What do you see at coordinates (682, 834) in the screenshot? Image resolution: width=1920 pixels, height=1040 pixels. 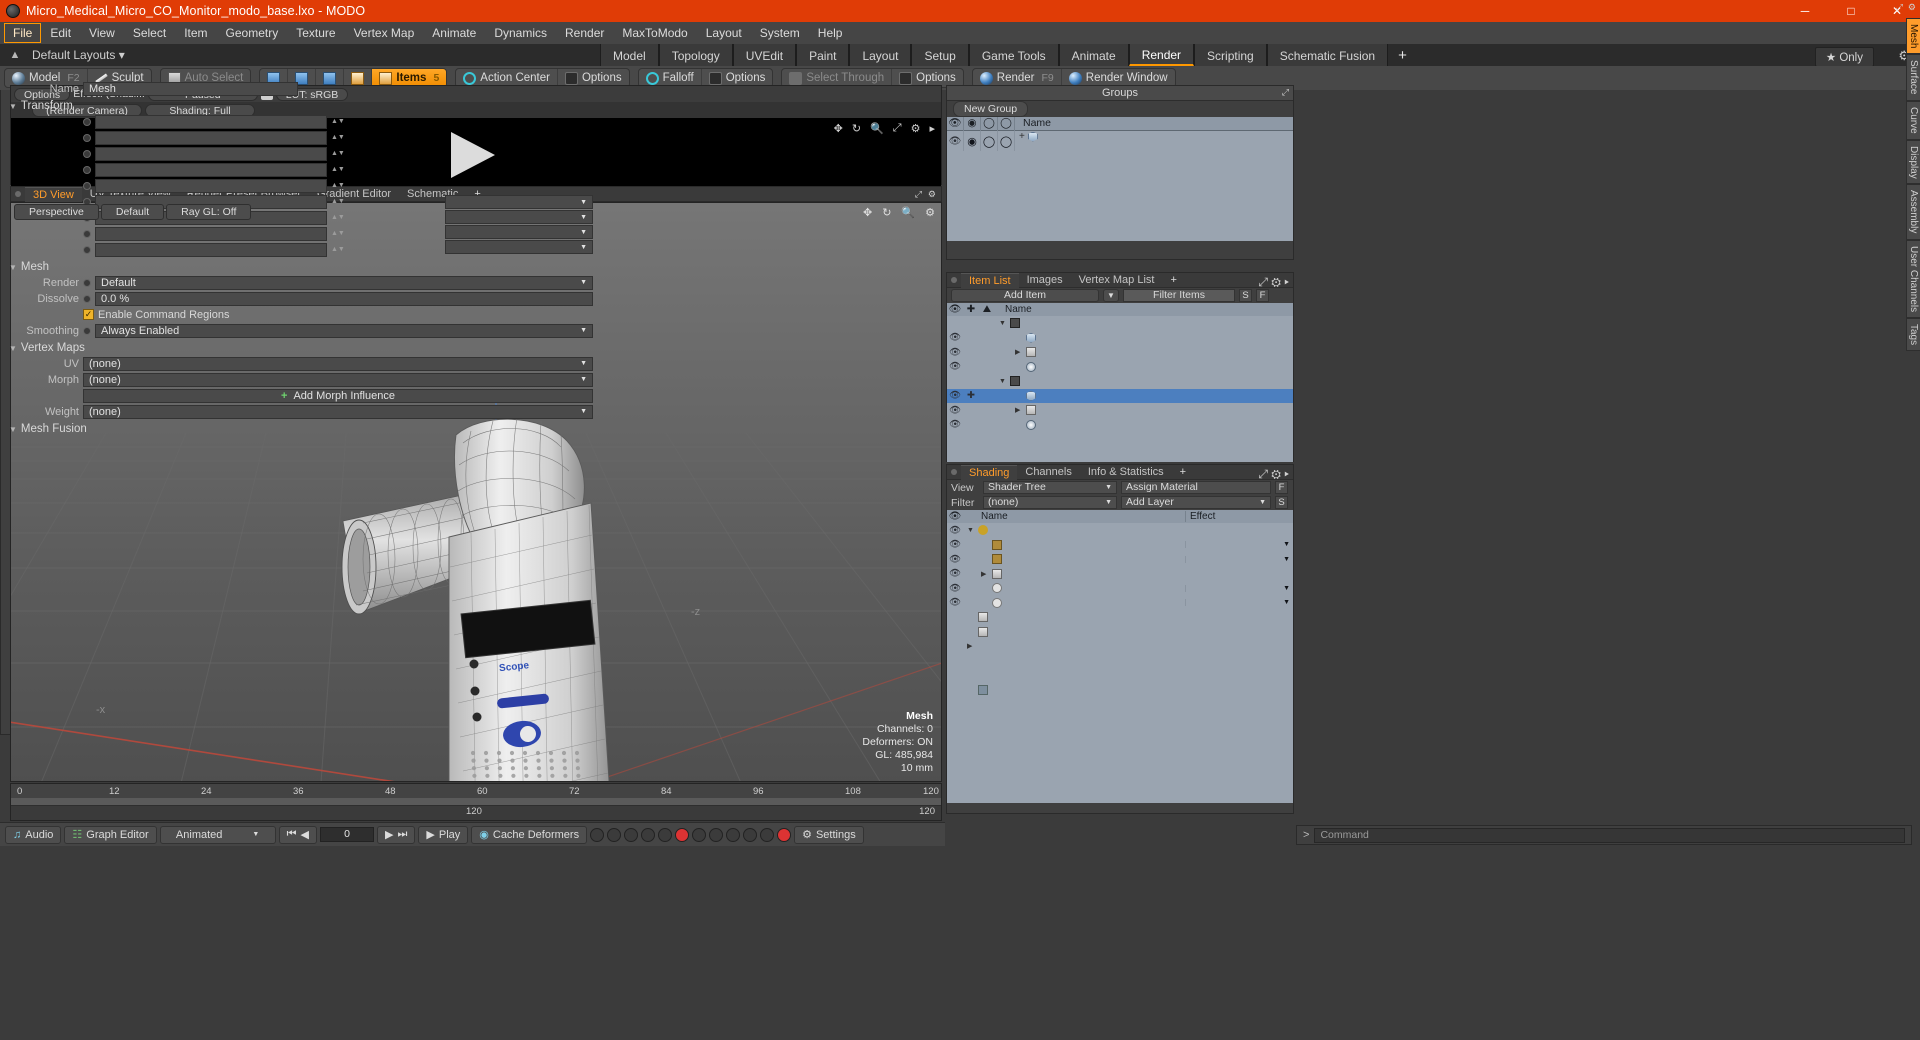 I see `record-icon` at bounding box center [682, 834].